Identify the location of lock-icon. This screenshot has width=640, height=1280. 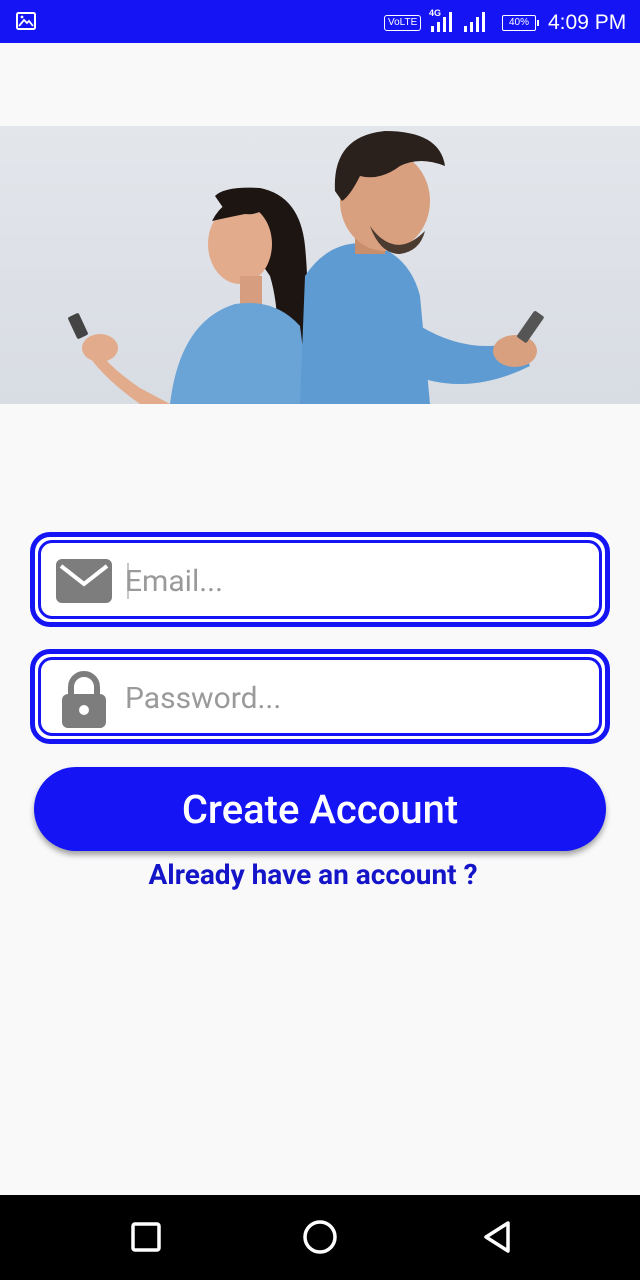
(84, 699).